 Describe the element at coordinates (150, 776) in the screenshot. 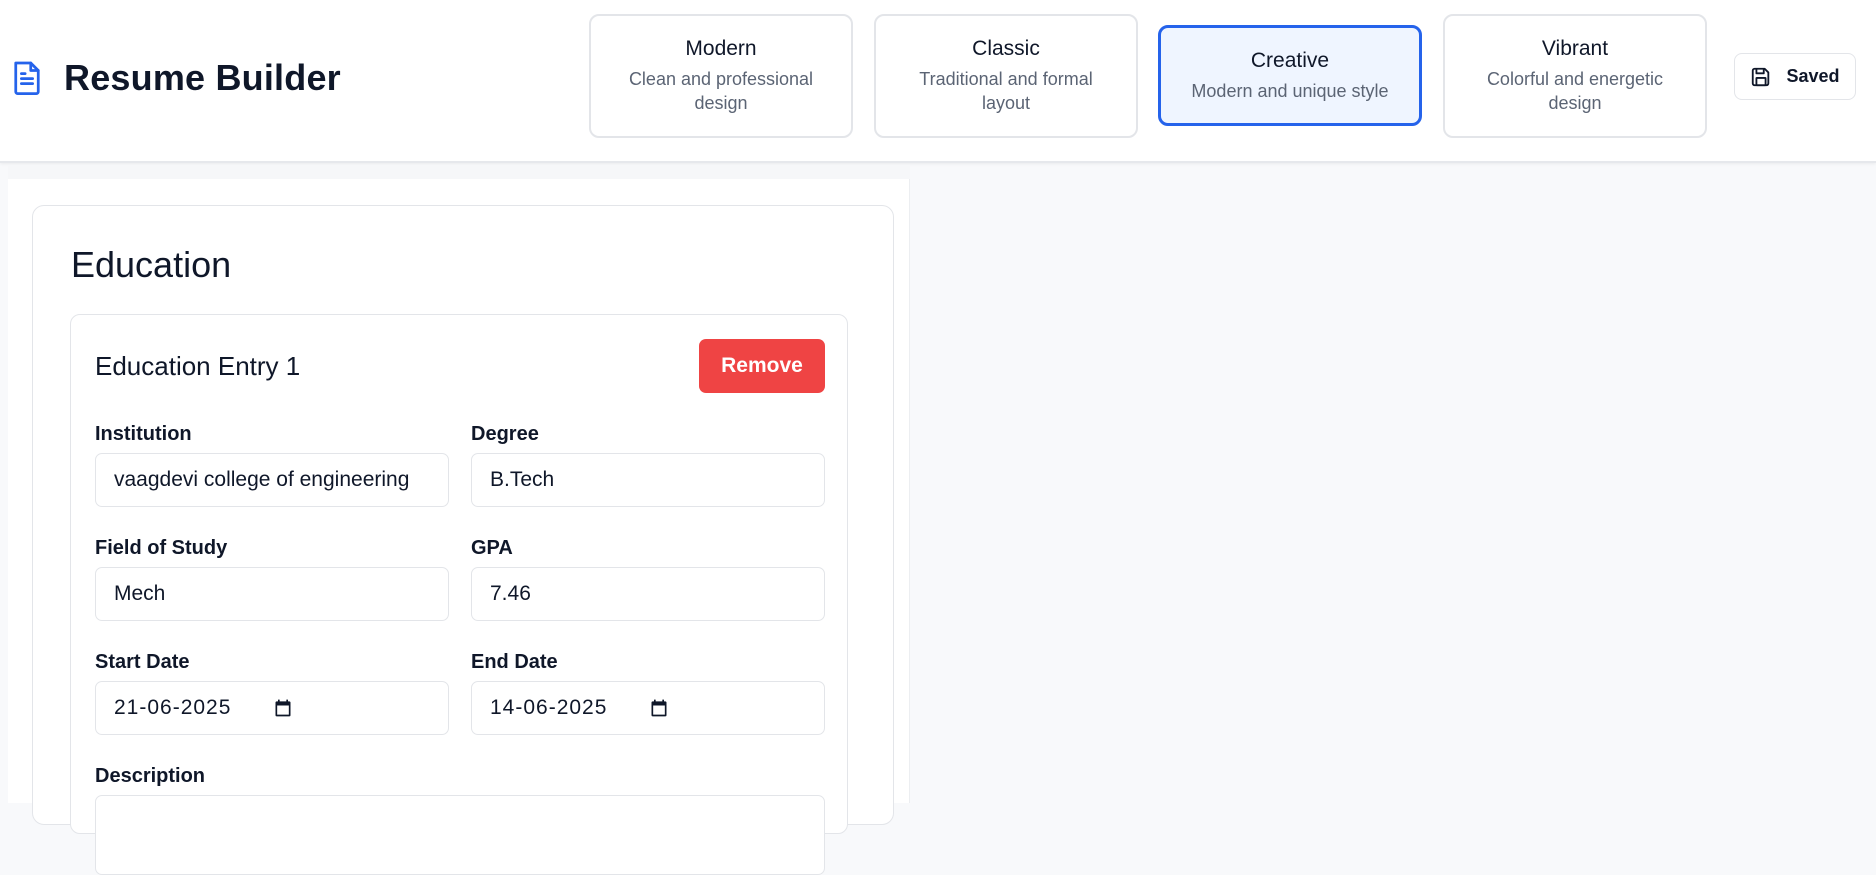

I see `description-label: Description` at that location.